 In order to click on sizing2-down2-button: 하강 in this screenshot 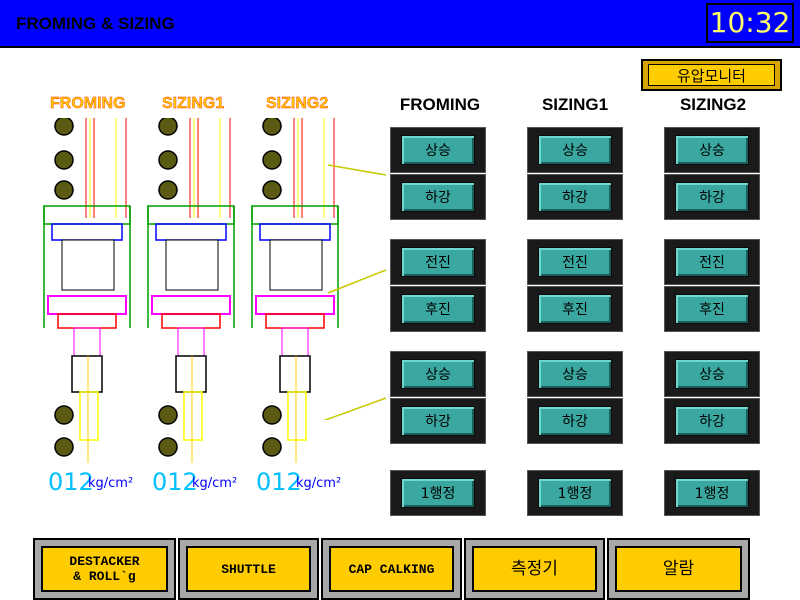, I will do `click(712, 421)`.